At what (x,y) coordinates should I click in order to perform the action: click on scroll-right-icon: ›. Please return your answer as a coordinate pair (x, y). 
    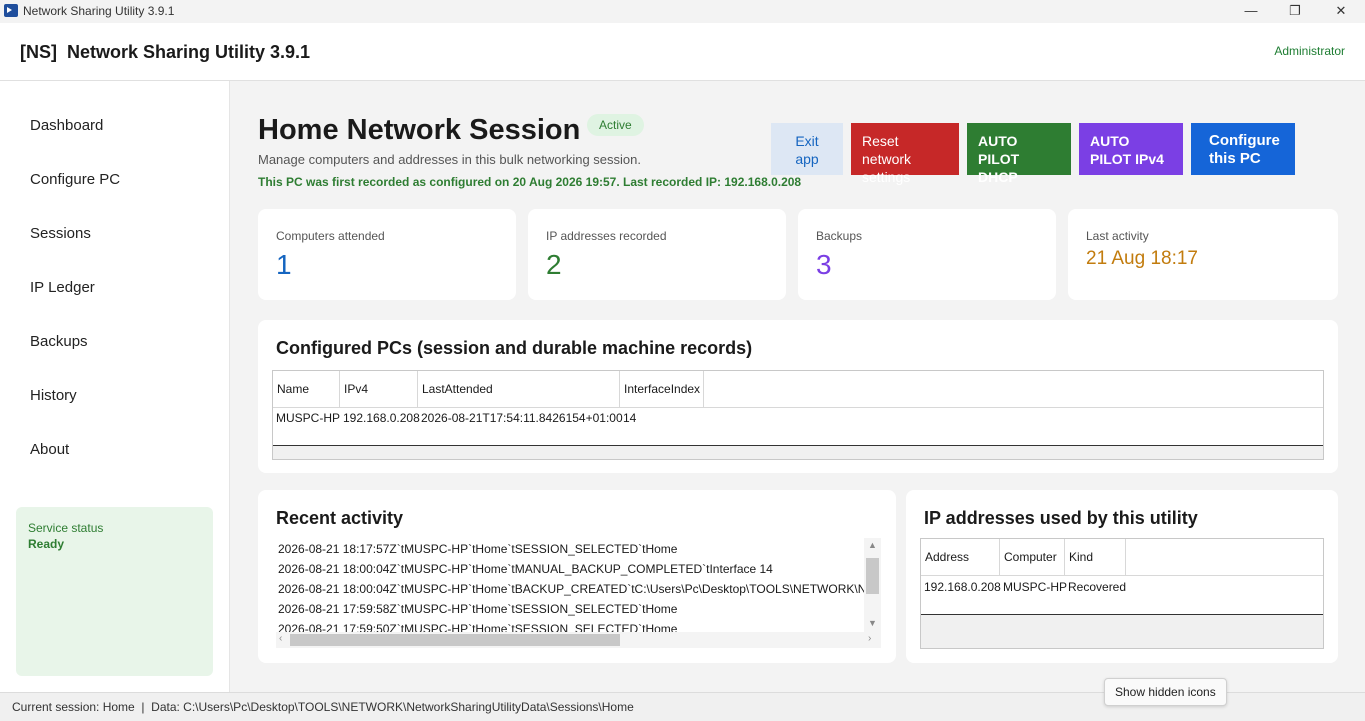
    Looking at the image, I should click on (869, 638).